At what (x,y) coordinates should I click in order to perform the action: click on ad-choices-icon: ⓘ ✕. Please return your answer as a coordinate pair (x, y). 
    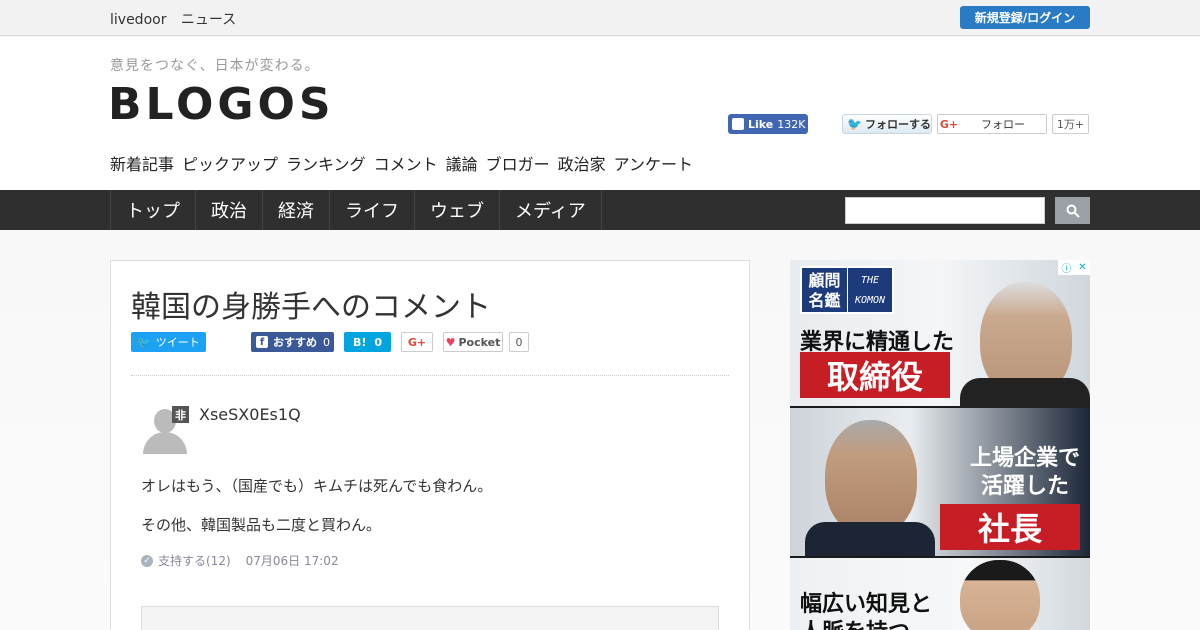
    Looking at the image, I should click on (1074, 267).